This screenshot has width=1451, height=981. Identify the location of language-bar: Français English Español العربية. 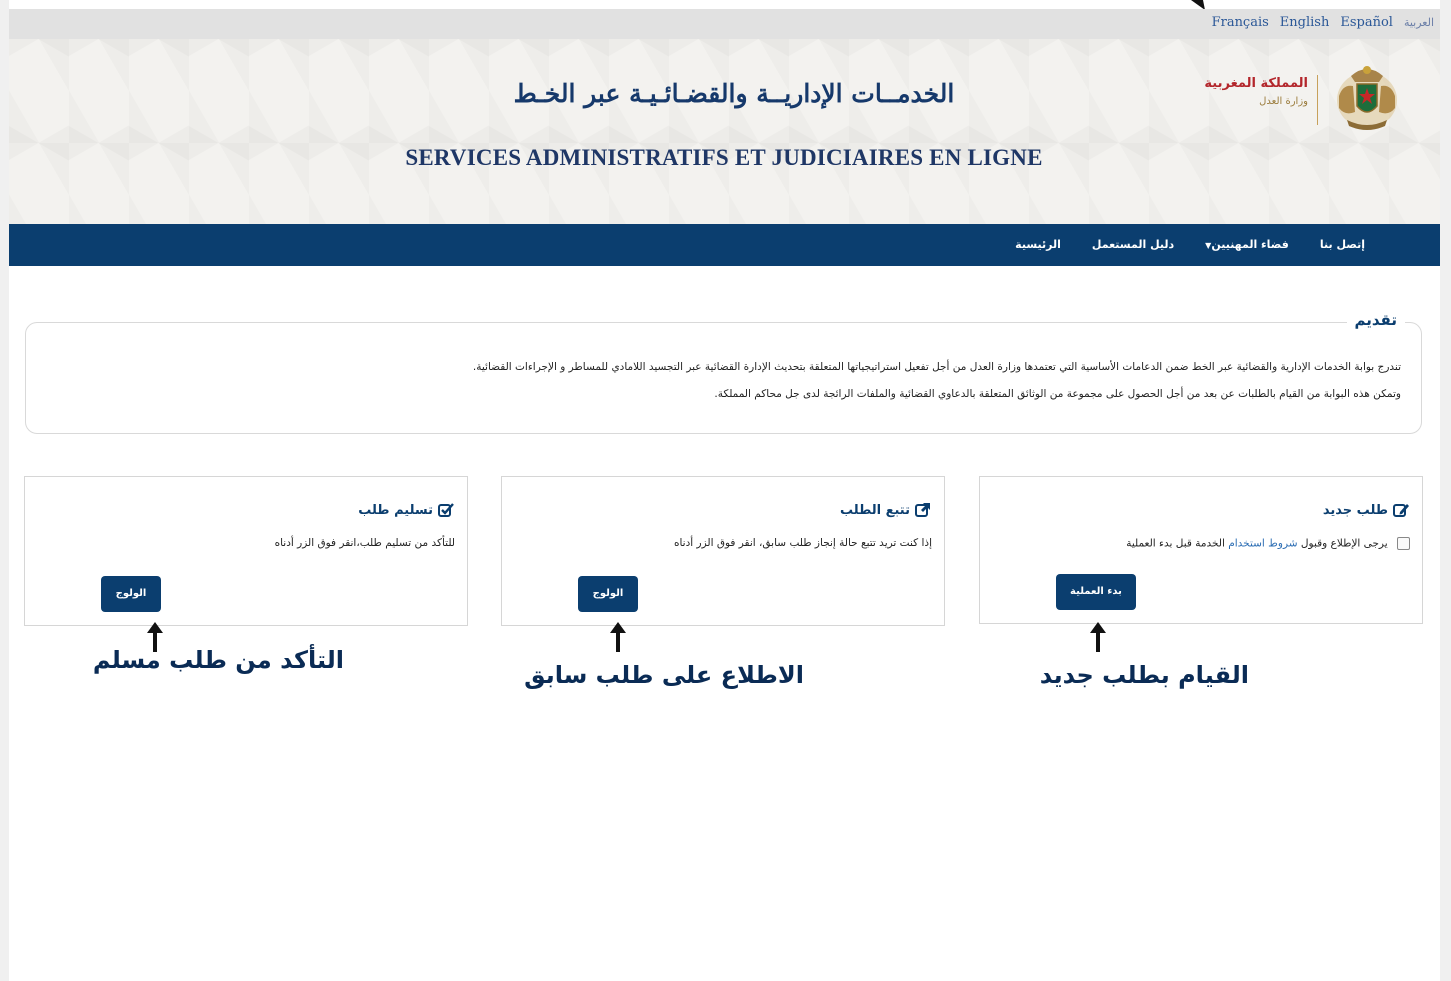
(724, 24).